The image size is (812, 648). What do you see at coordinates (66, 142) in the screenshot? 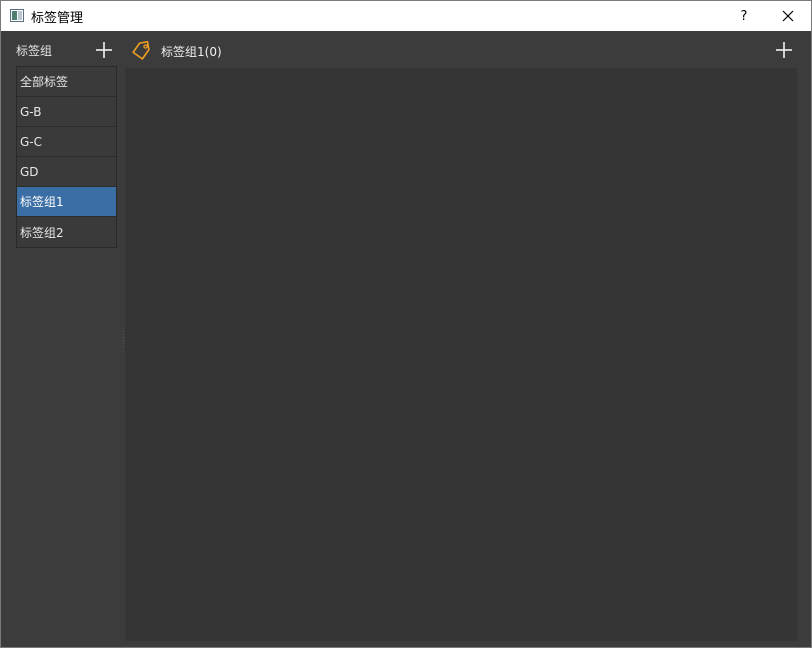
I see `tag-group-item: G-C` at bounding box center [66, 142].